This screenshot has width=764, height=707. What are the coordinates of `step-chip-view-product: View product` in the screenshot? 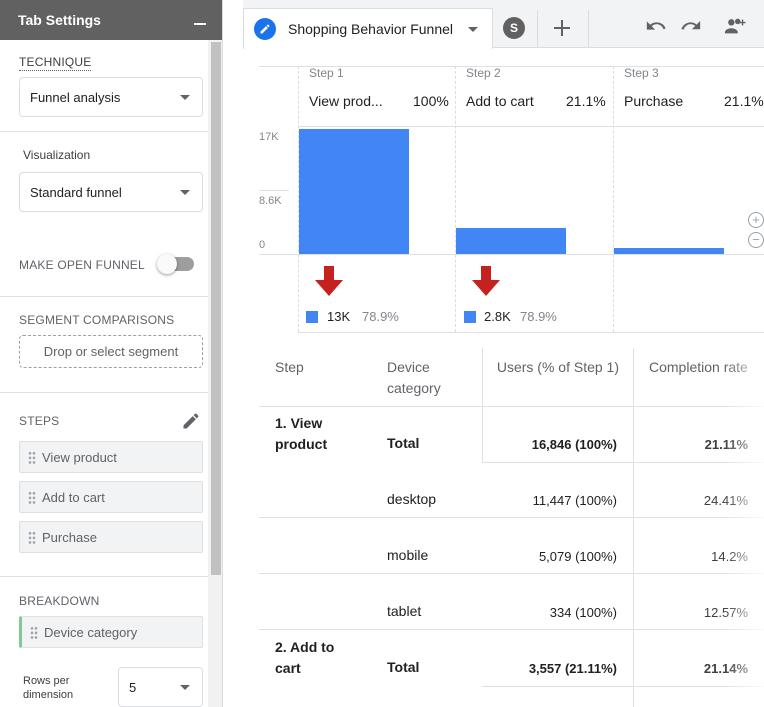 It's located at (111, 457).